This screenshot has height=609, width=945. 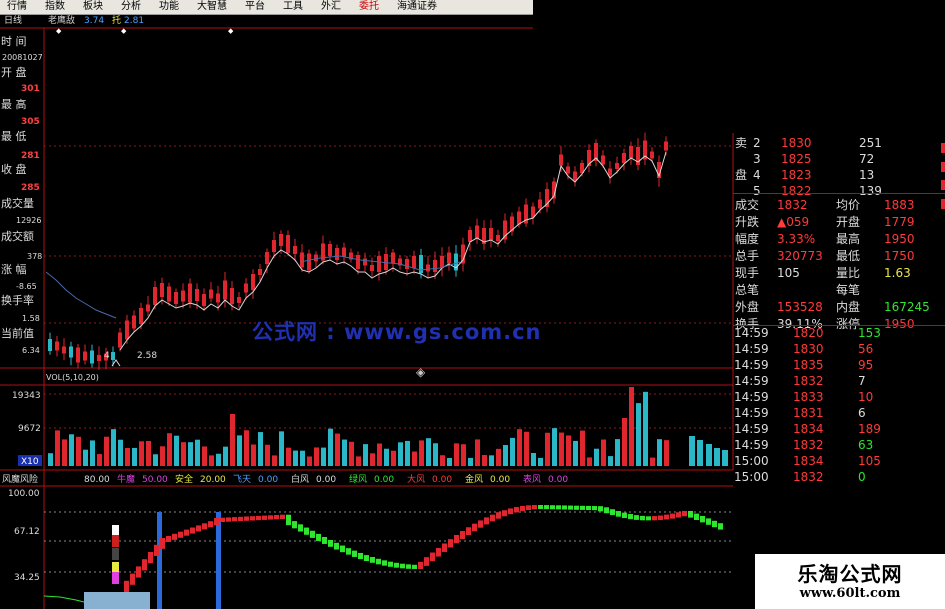 I want to click on brand-url: www.60lt.com, so click(x=850, y=593).